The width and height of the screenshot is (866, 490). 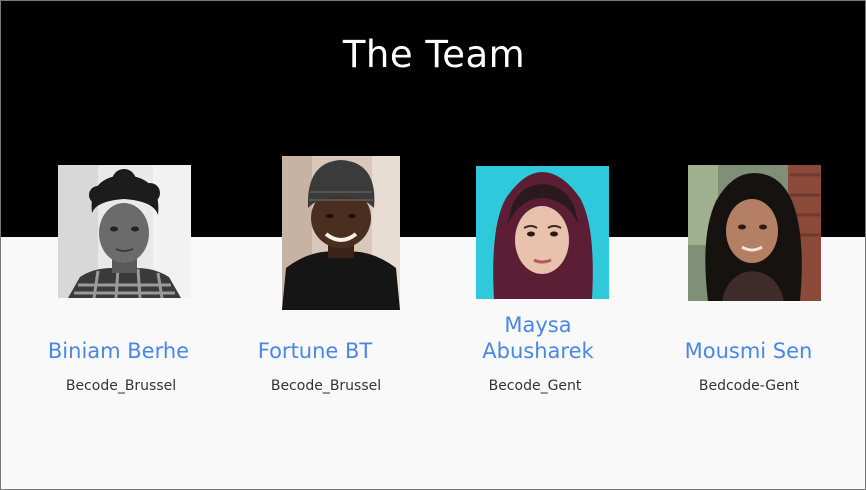 What do you see at coordinates (118, 351) in the screenshot?
I see `member-name: Biniam Berhe` at bounding box center [118, 351].